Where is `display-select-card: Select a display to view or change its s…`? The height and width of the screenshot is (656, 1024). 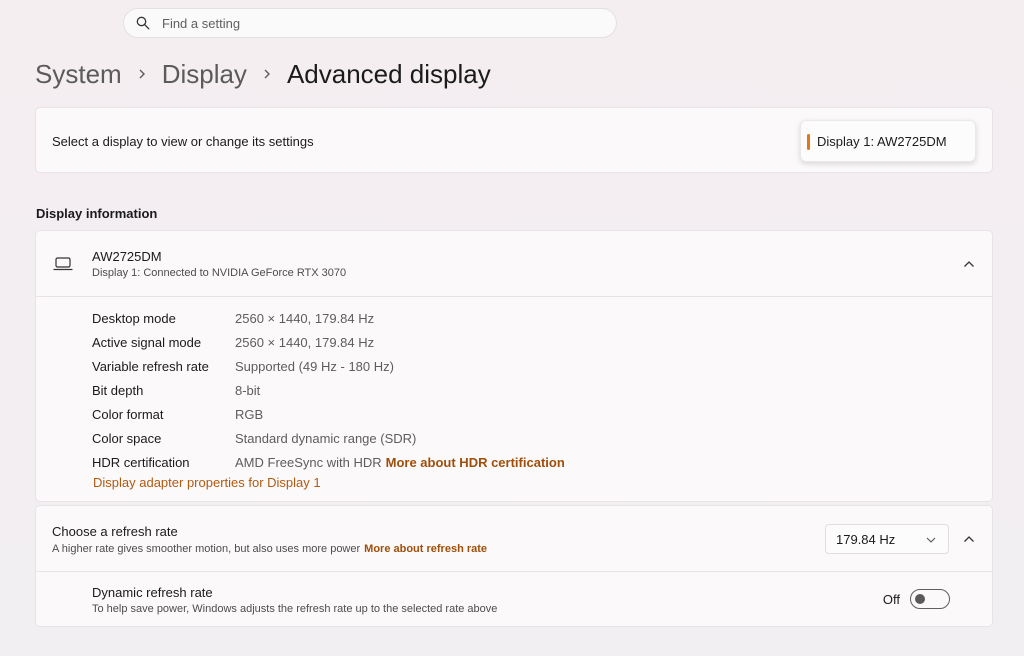 display-select-card: Select a display to view or change its s… is located at coordinates (514, 140).